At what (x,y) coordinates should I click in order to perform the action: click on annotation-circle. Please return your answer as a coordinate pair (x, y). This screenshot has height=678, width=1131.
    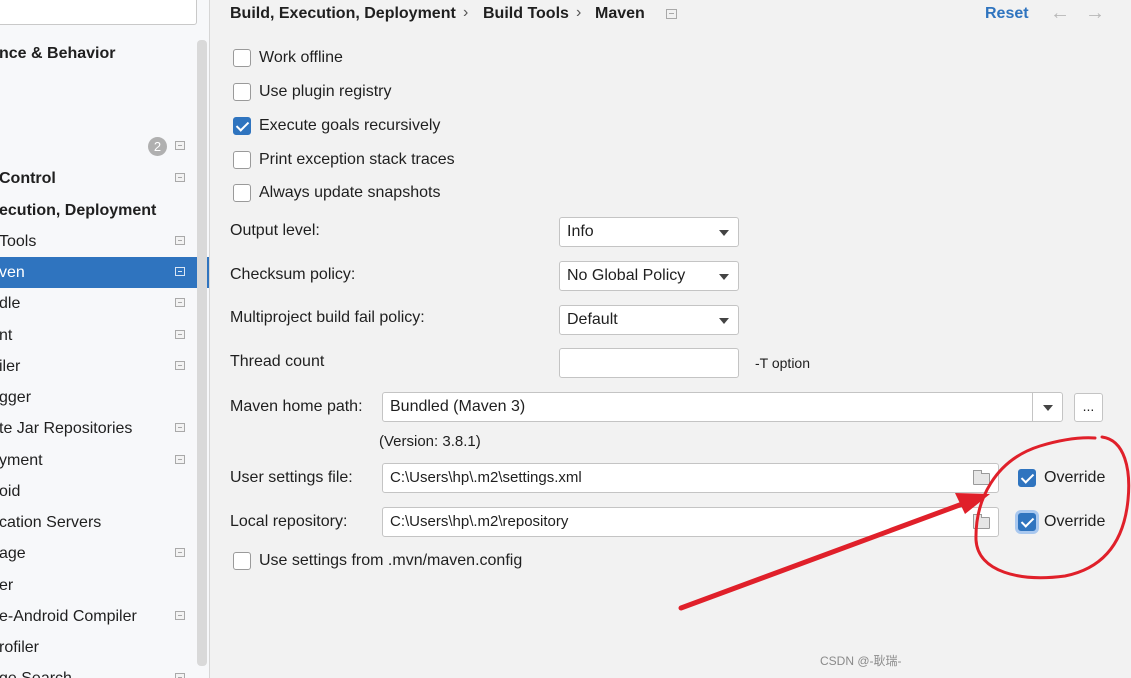
    Looking at the image, I should click on (1052, 507).